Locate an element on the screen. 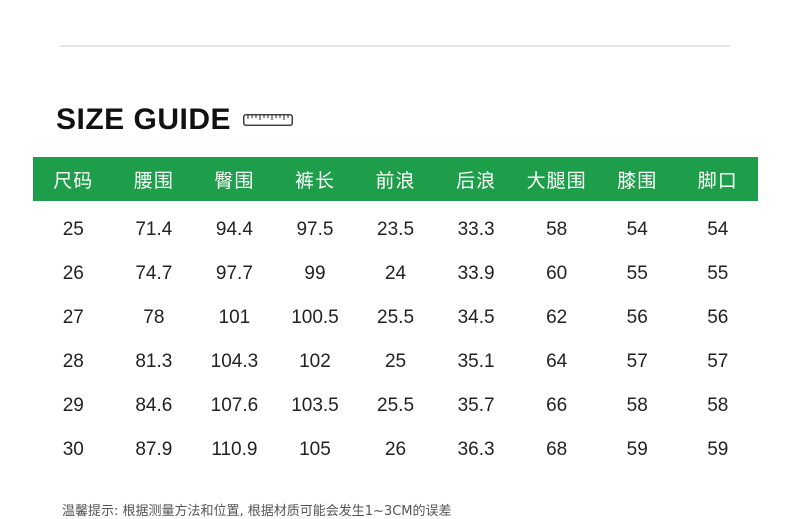 The width and height of the screenshot is (790, 519). table-cell: 102 is located at coordinates (315, 361).